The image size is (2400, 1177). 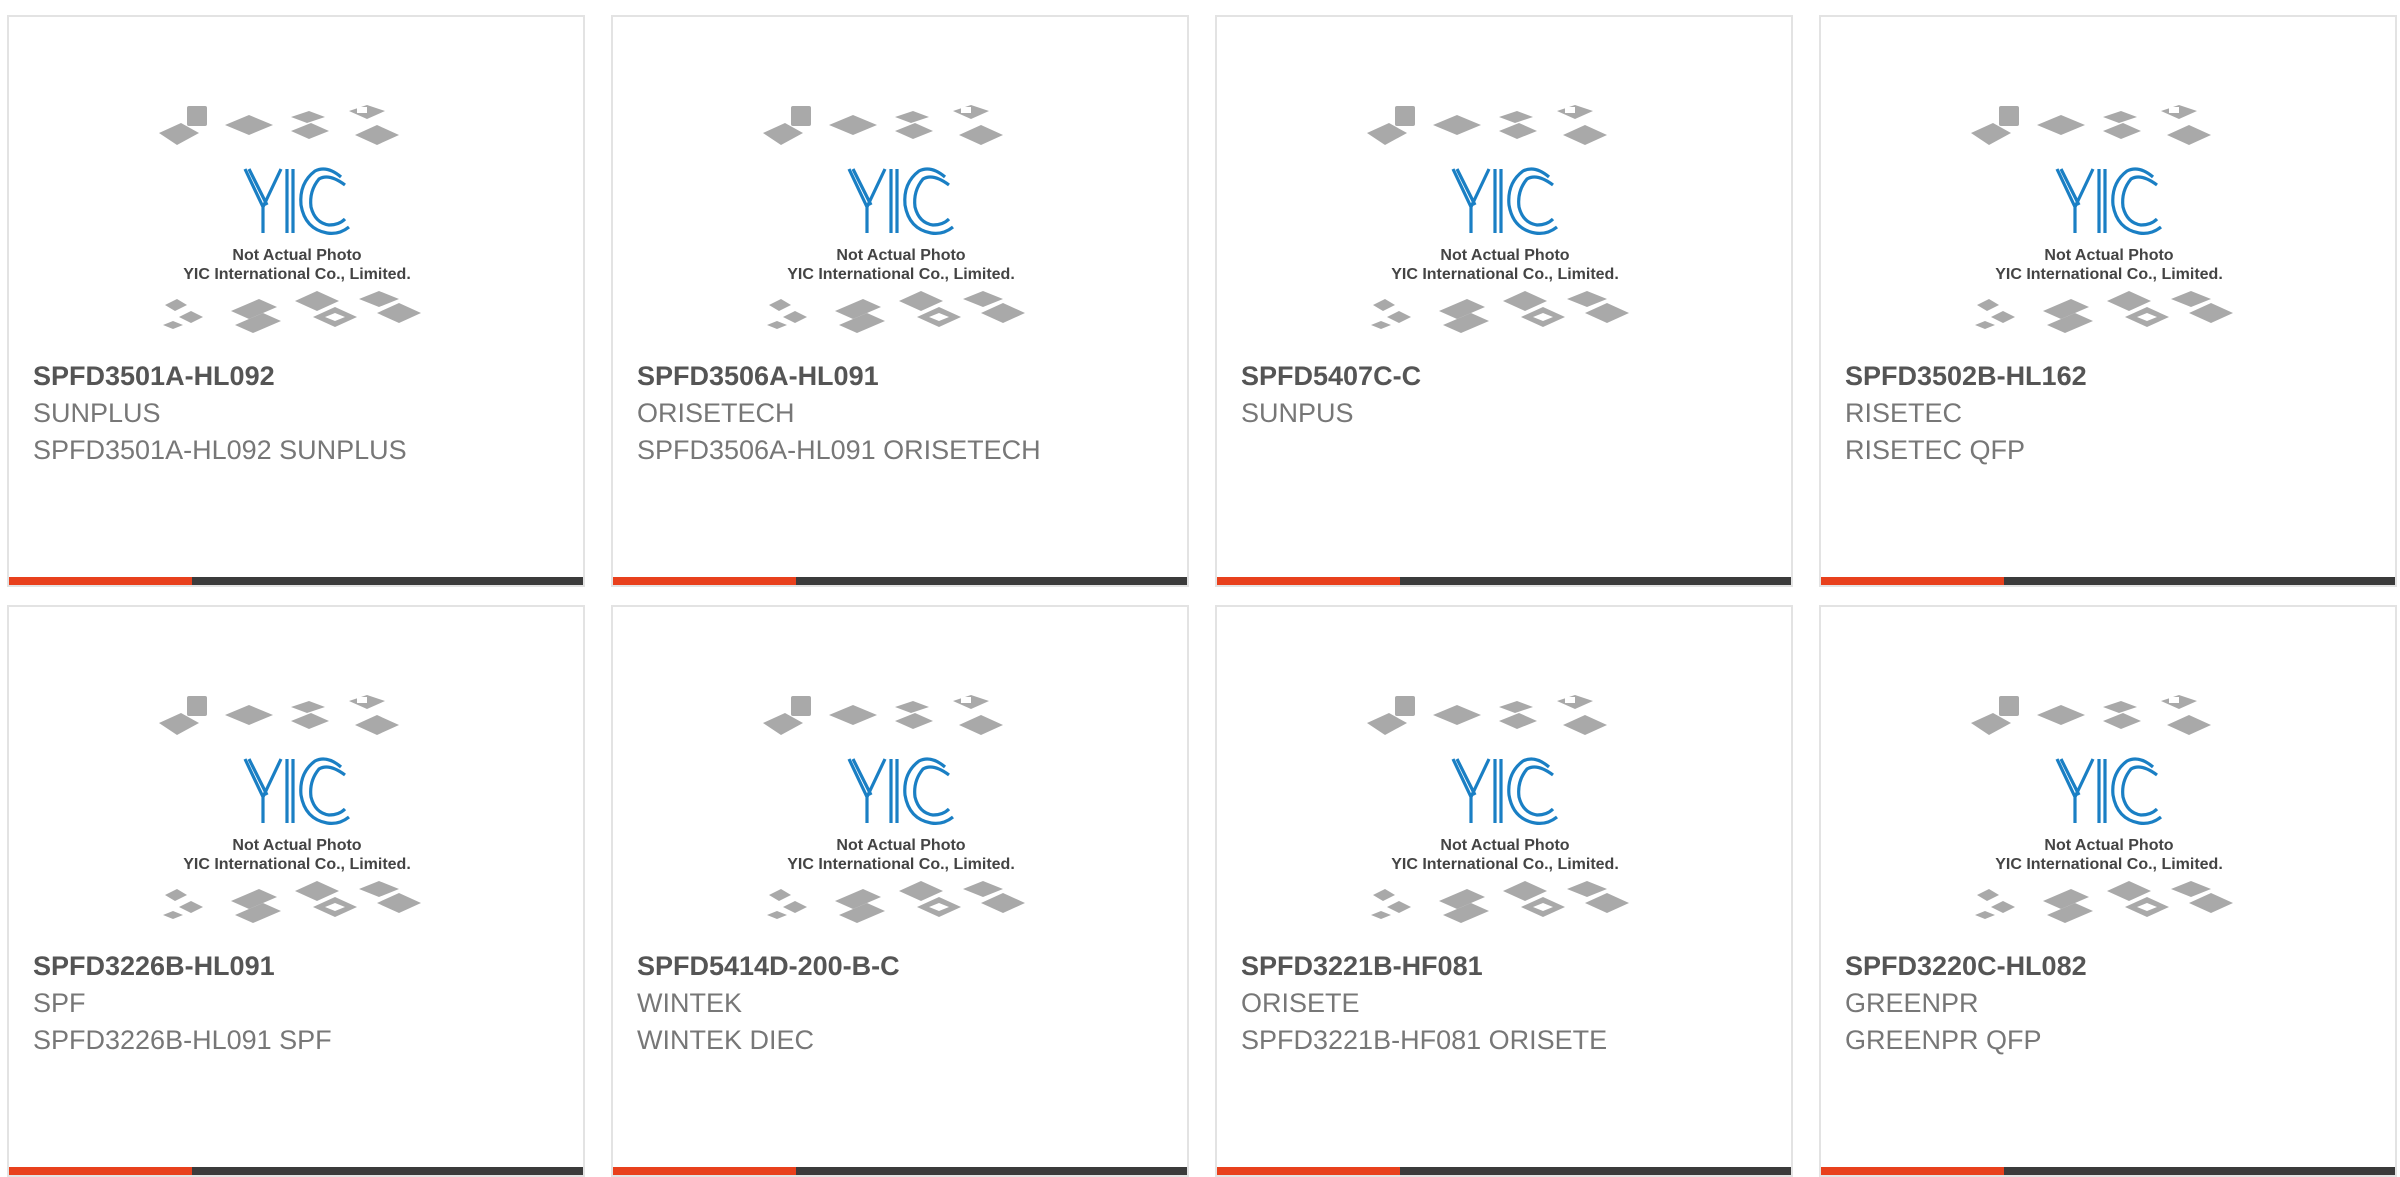 I want to click on product-info: SPFD3502B-HL162 RISETEC RISETEC QFP, so click(x=2115, y=413).